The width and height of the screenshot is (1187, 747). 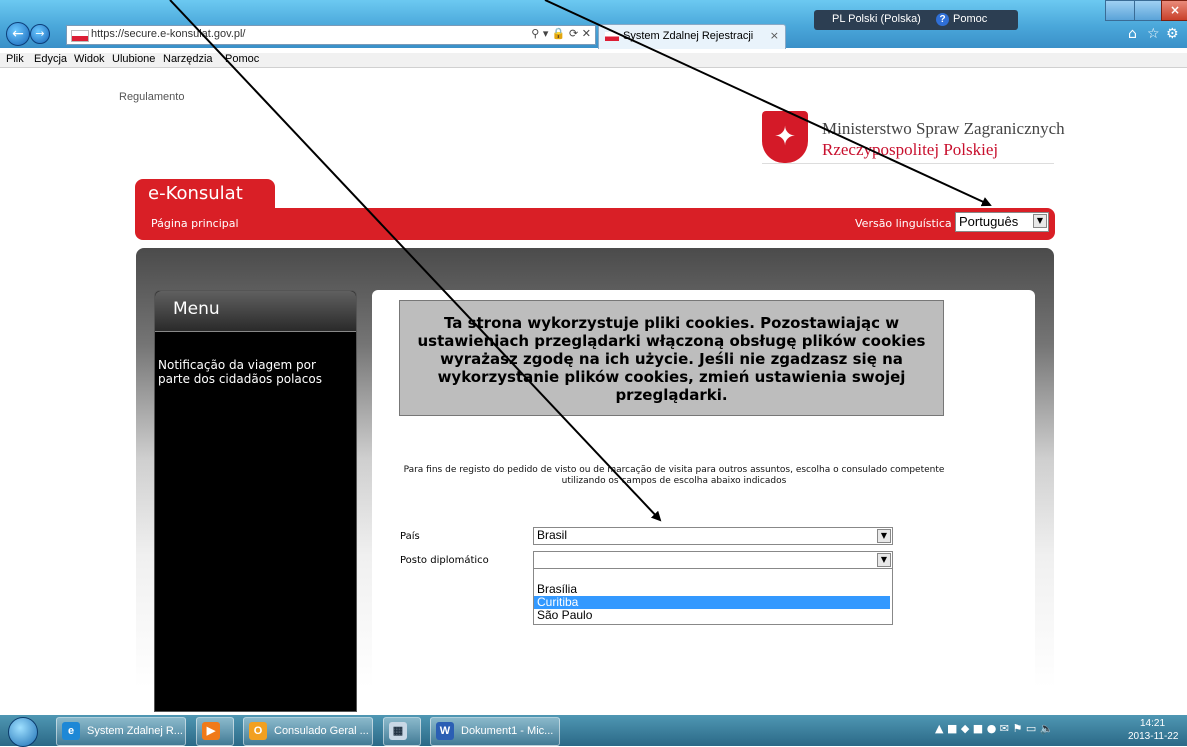 I want to click on post-option-empty, so click(x=712, y=576).